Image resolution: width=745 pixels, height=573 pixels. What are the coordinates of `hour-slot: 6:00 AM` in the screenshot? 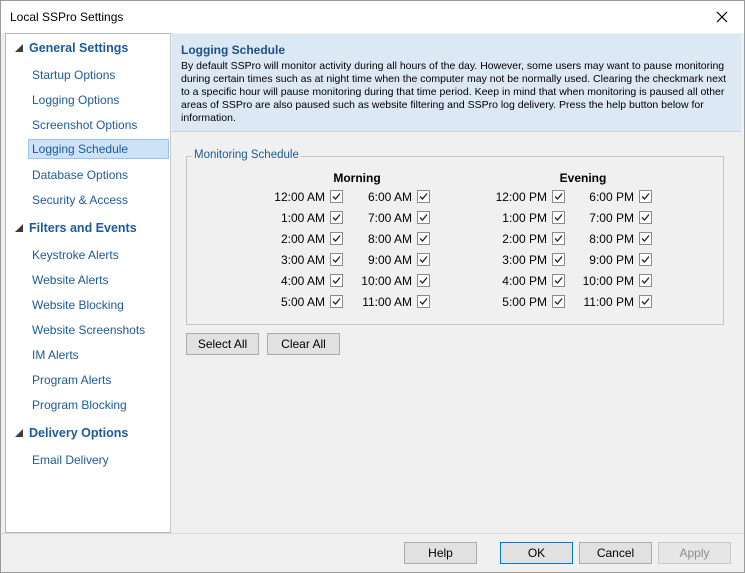 It's located at (385, 197).